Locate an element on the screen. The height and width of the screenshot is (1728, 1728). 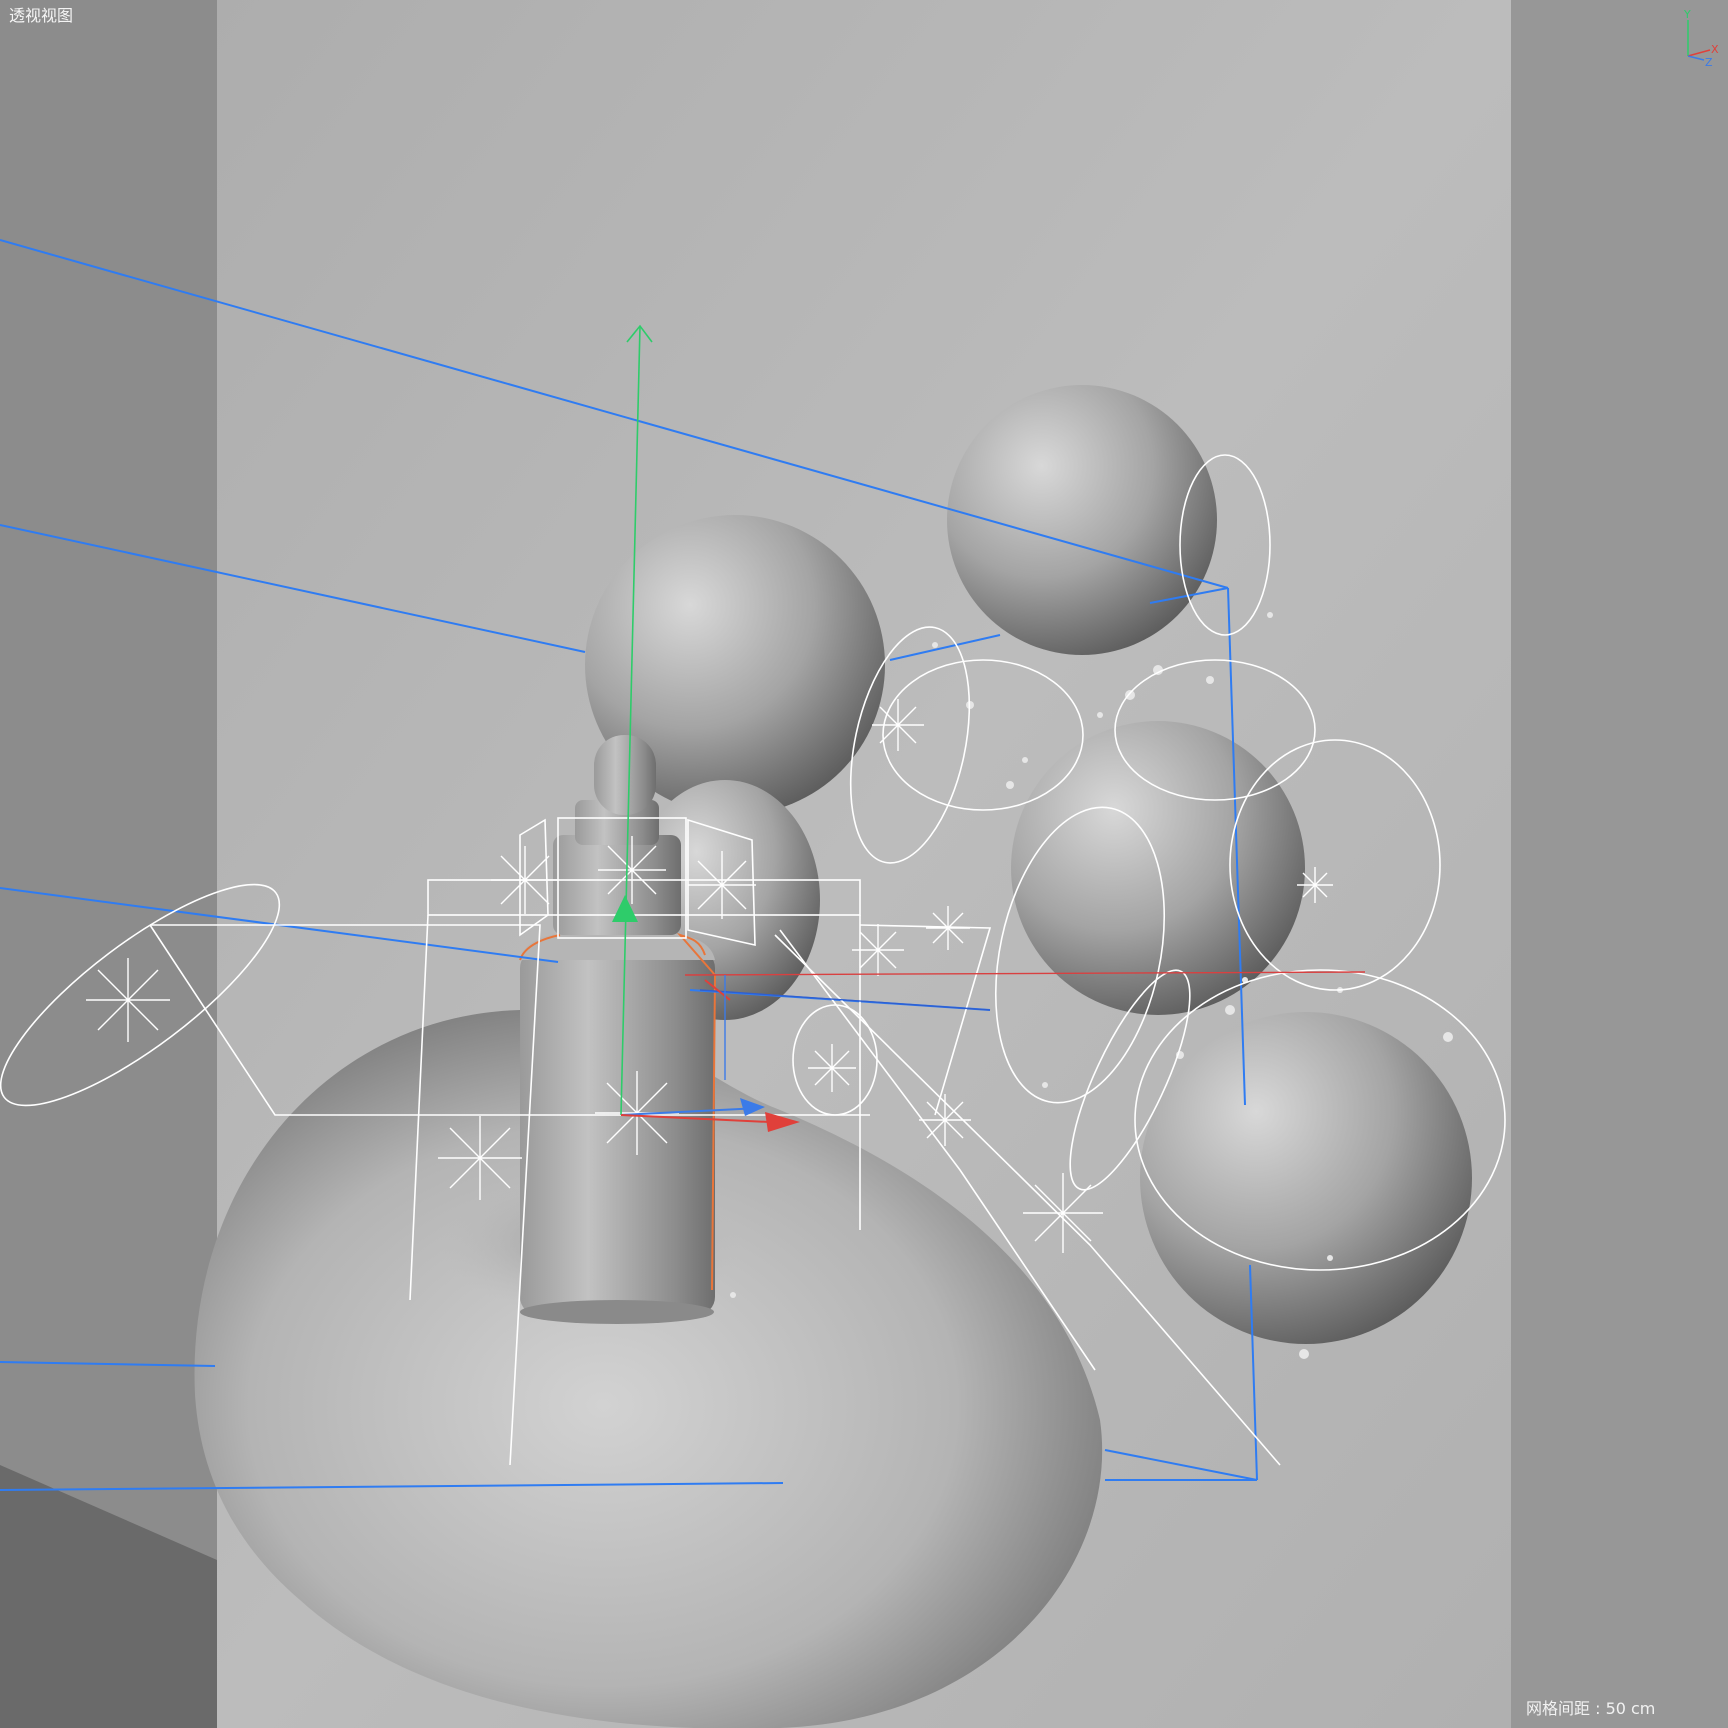
axis-z-label: Z is located at coordinates (1709, 62).